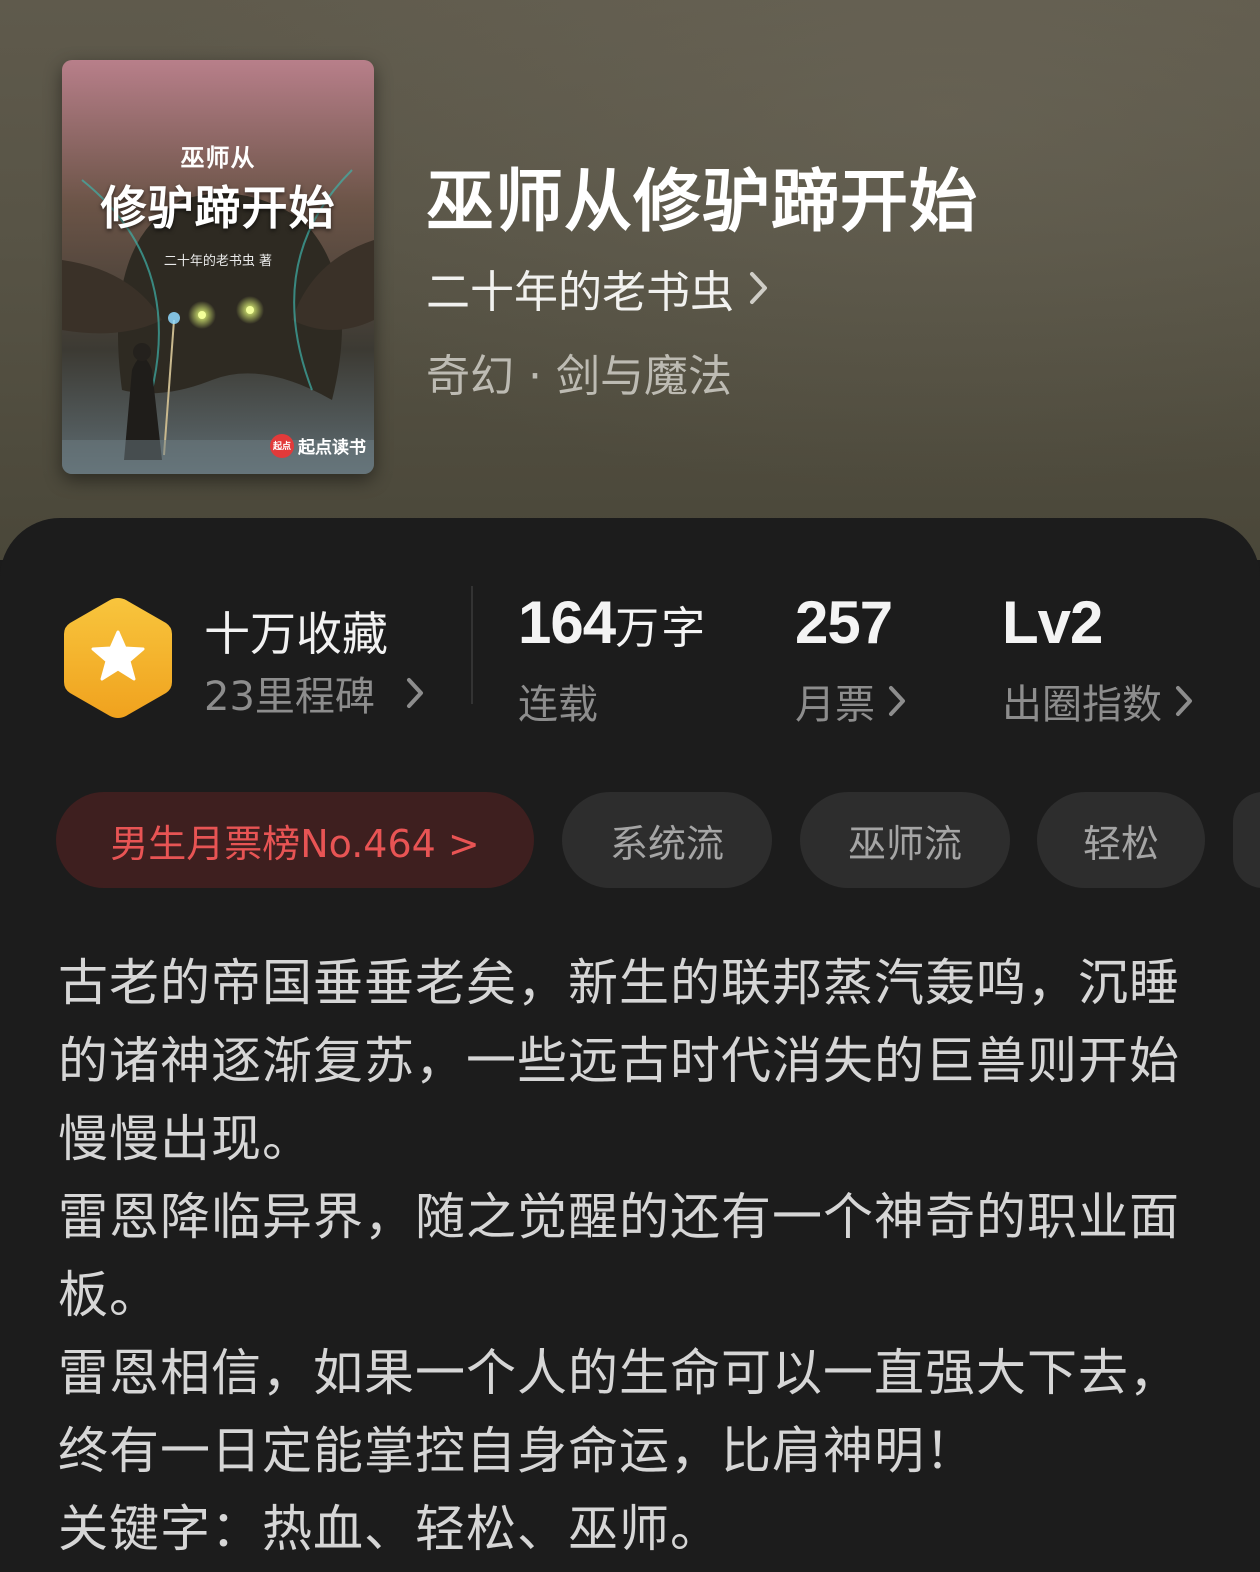  What do you see at coordinates (218, 261) in the screenshot?
I see `cover-author: 二十年的老书虫 著` at bounding box center [218, 261].